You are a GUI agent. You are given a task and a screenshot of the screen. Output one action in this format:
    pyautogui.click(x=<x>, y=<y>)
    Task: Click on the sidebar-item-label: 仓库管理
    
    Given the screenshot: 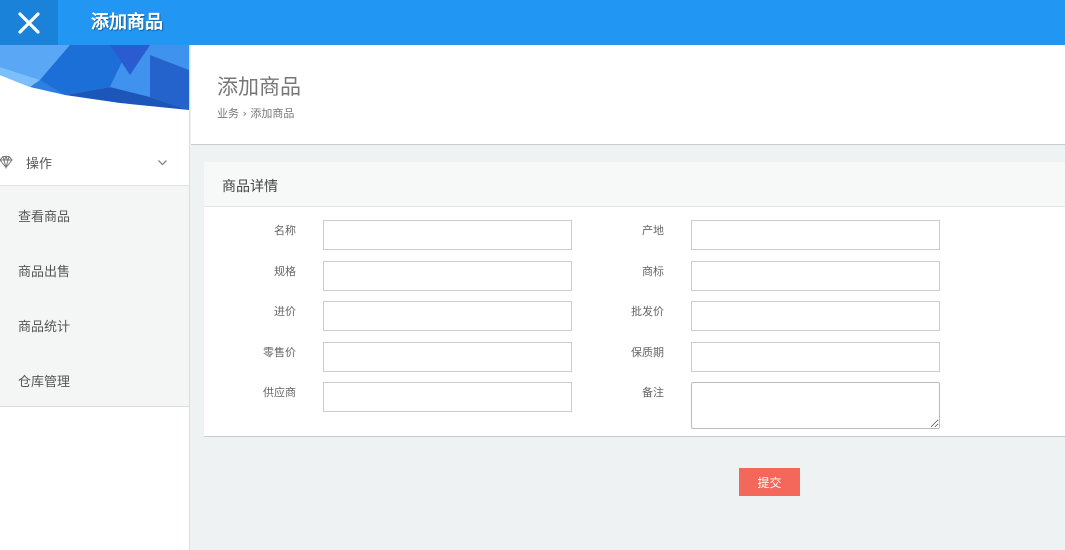 What is the action you would take?
    pyautogui.click(x=44, y=382)
    